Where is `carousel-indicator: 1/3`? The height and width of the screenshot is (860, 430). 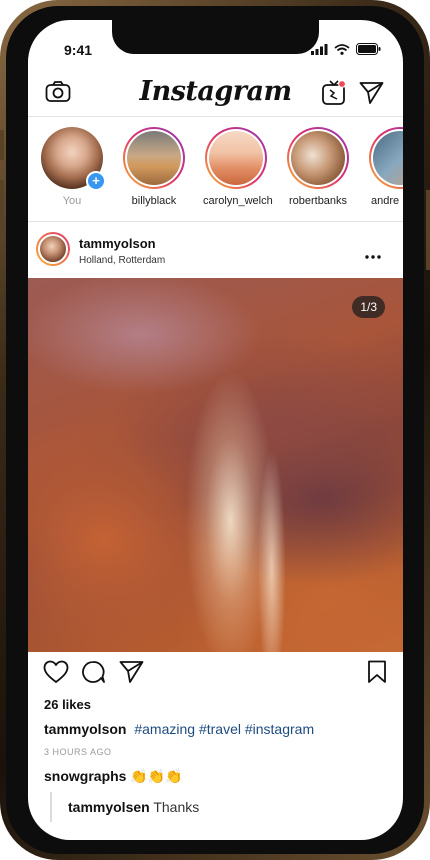 carousel-indicator: 1/3 is located at coordinates (368, 307).